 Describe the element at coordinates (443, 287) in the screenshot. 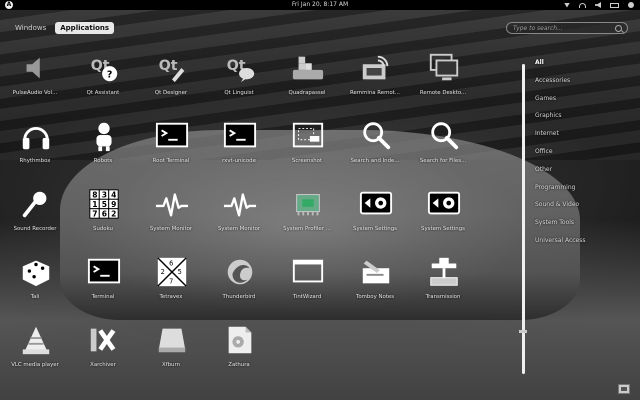

I see `app-tile: Transmission` at that location.